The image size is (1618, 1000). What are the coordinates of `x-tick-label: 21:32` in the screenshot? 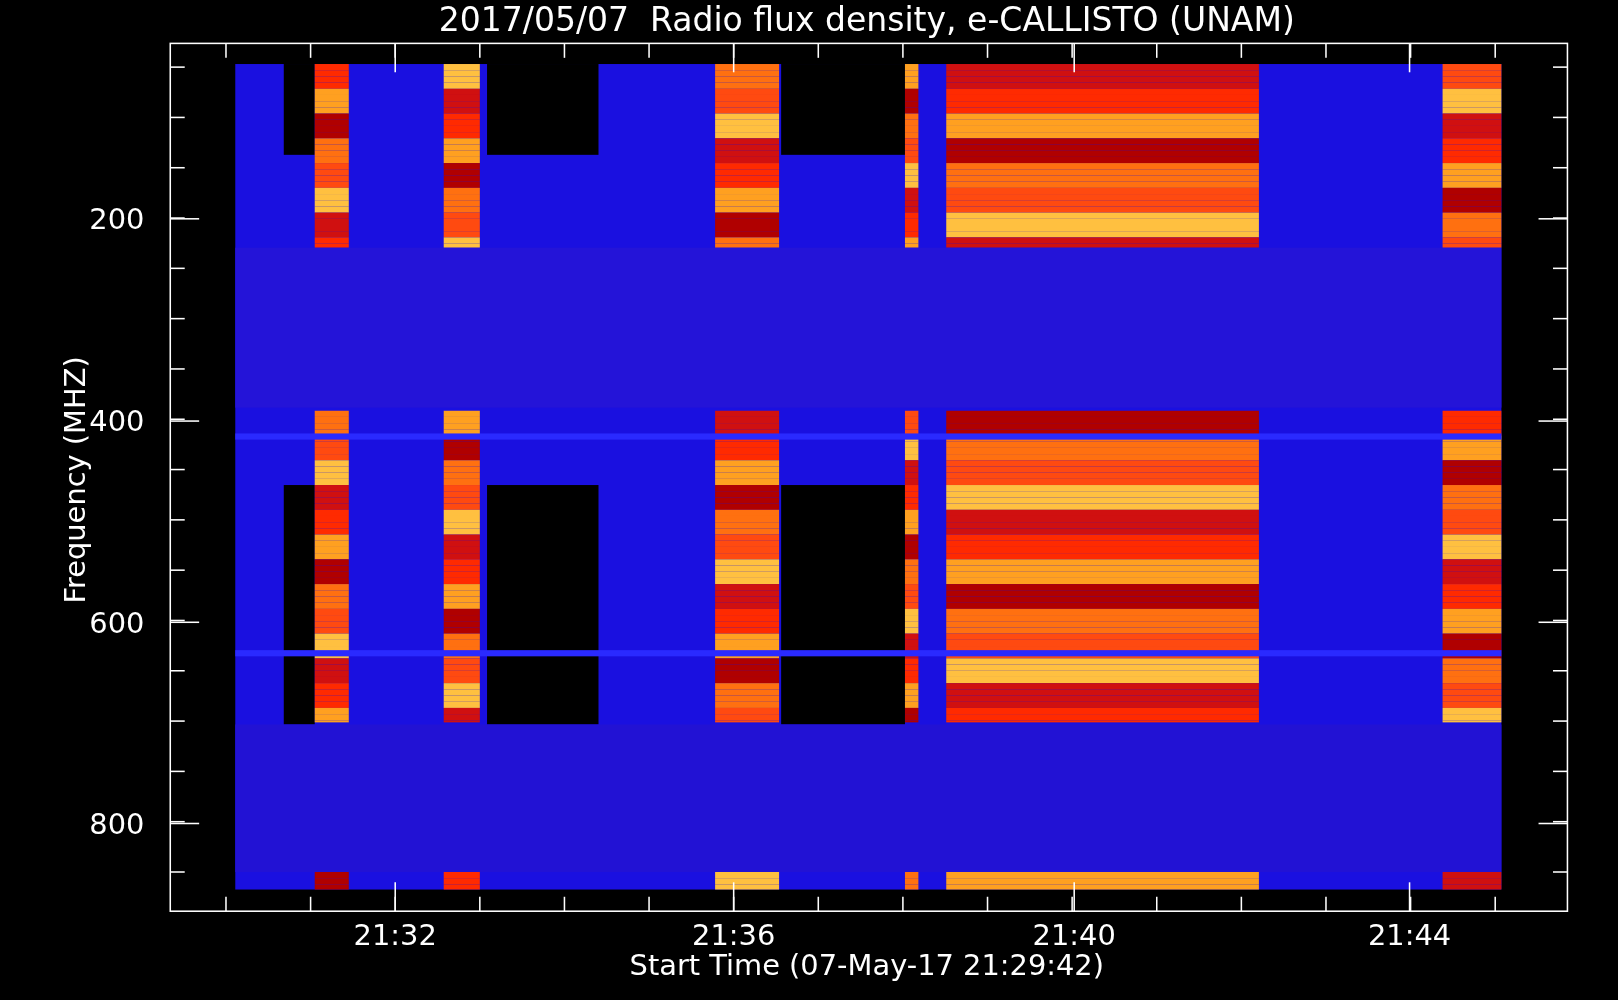 It's located at (395, 935).